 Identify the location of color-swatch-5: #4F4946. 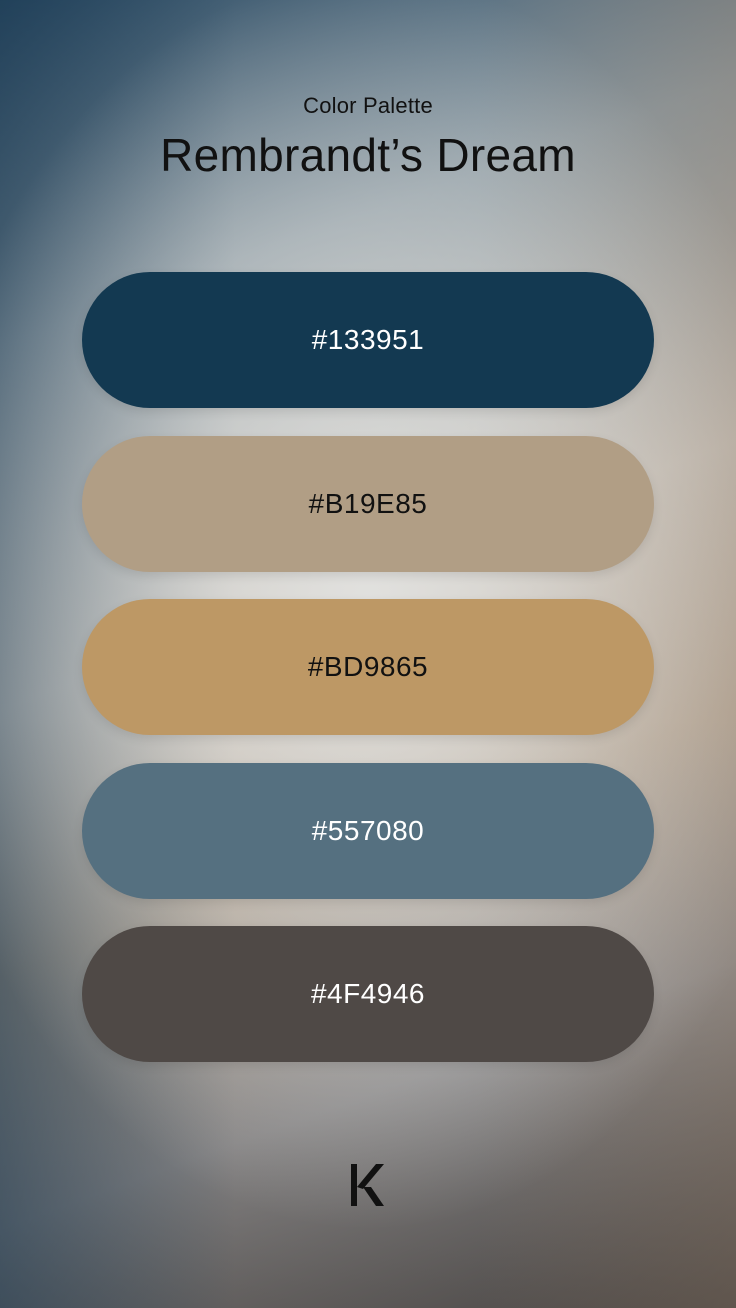
(368, 994).